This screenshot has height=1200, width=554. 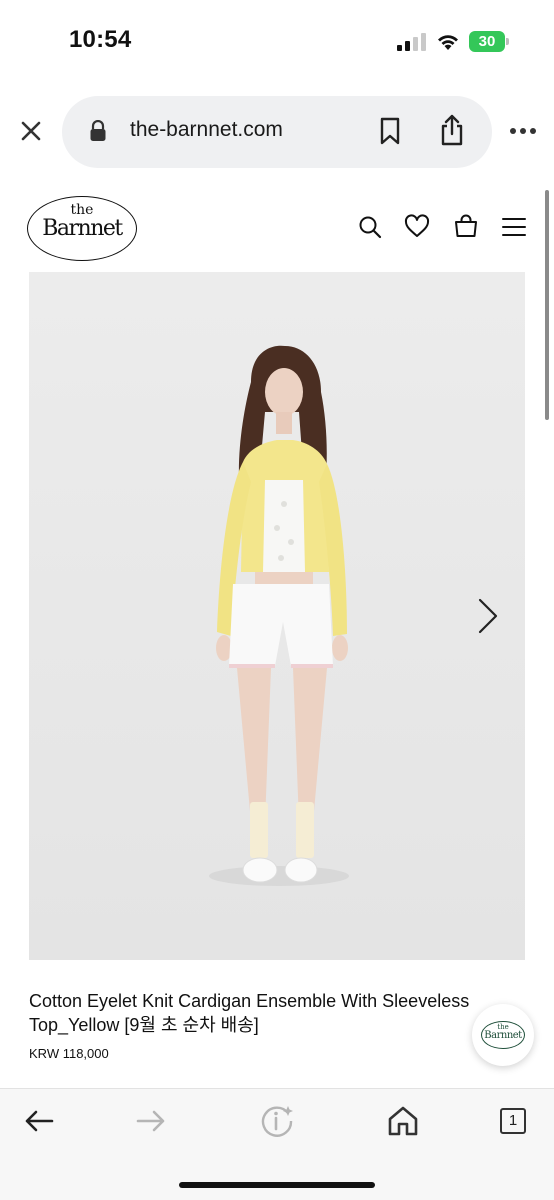 I want to click on battery-icon: 30, so click(x=489, y=41).